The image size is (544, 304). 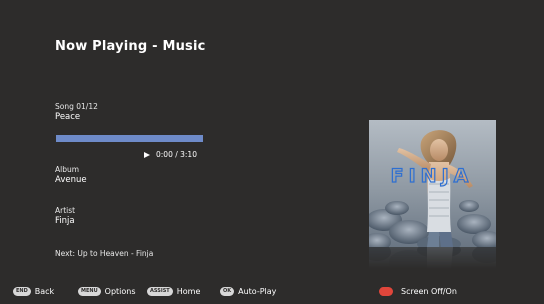 What do you see at coordinates (68, 117) in the screenshot?
I see `song-name: Peace` at bounding box center [68, 117].